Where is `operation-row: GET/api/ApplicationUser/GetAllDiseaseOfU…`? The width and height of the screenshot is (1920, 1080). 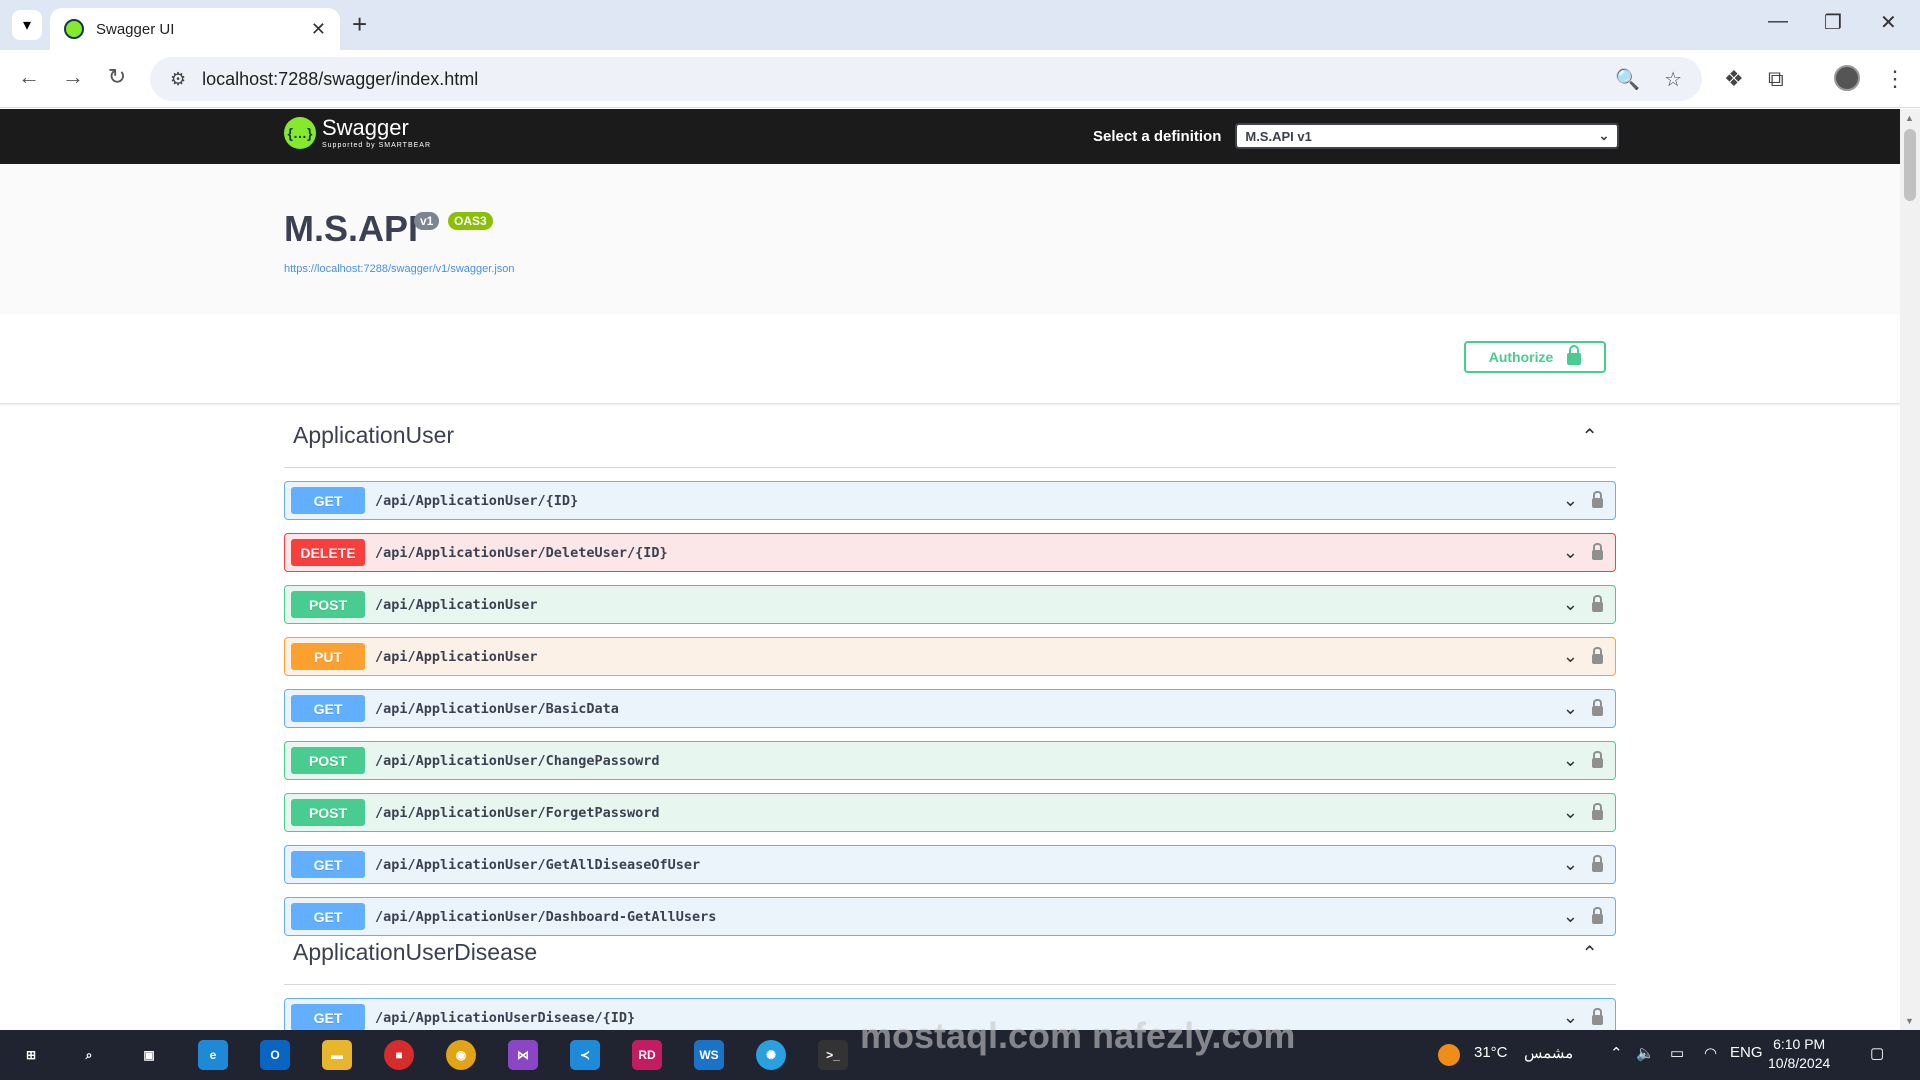
operation-row: GET/api/ApplicationUser/GetAllDiseaseOfU… is located at coordinates (950, 864).